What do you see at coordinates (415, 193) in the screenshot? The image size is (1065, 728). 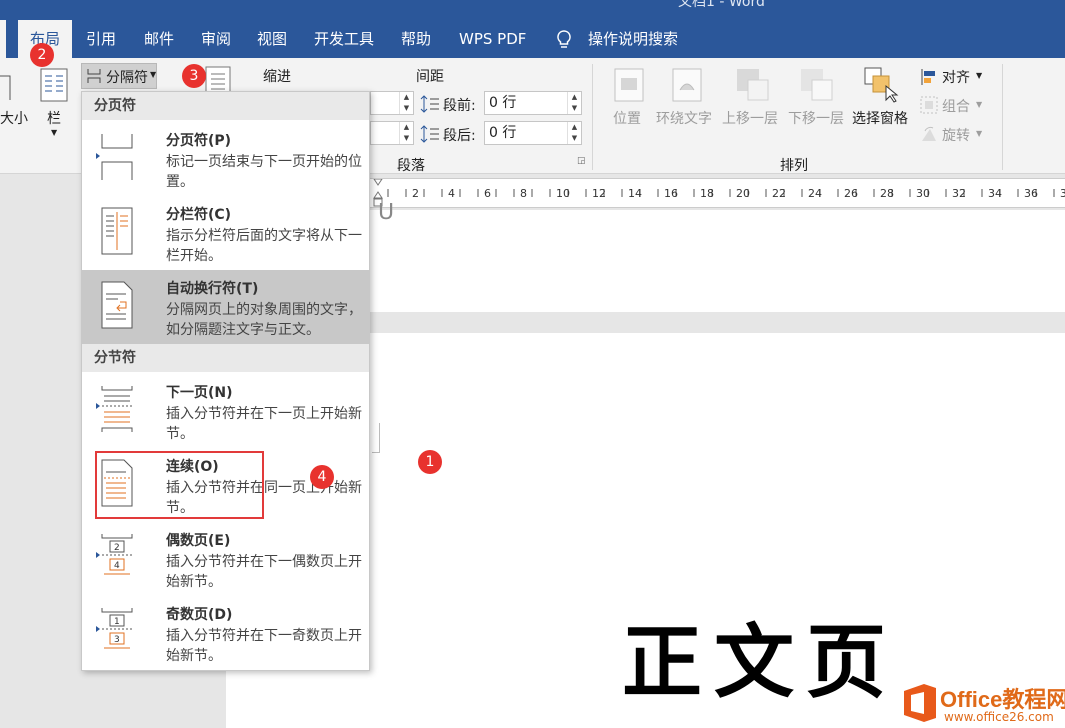 I see `ruler-tick-label: 2` at bounding box center [415, 193].